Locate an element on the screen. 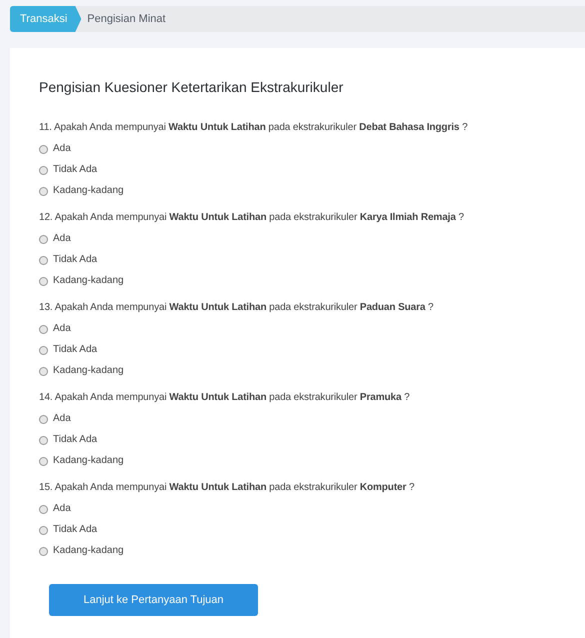 Image resolution: width=585 pixels, height=638 pixels. form-title: Pengisian Kuesioner Ketertarikan Ekstrakurikuler is located at coordinates (191, 87).